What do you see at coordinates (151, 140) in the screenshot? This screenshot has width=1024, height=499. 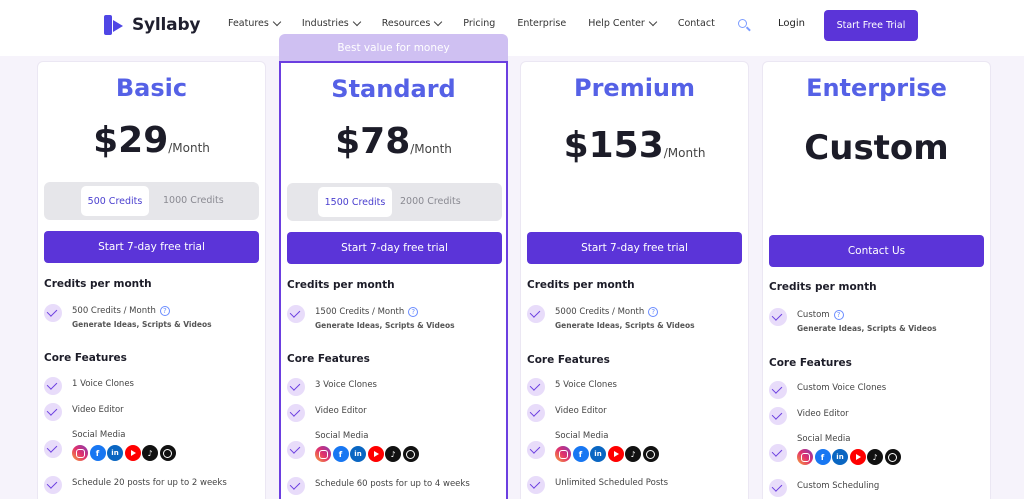 I see `plan-price: $29/Month` at bounding box center [151, 140].